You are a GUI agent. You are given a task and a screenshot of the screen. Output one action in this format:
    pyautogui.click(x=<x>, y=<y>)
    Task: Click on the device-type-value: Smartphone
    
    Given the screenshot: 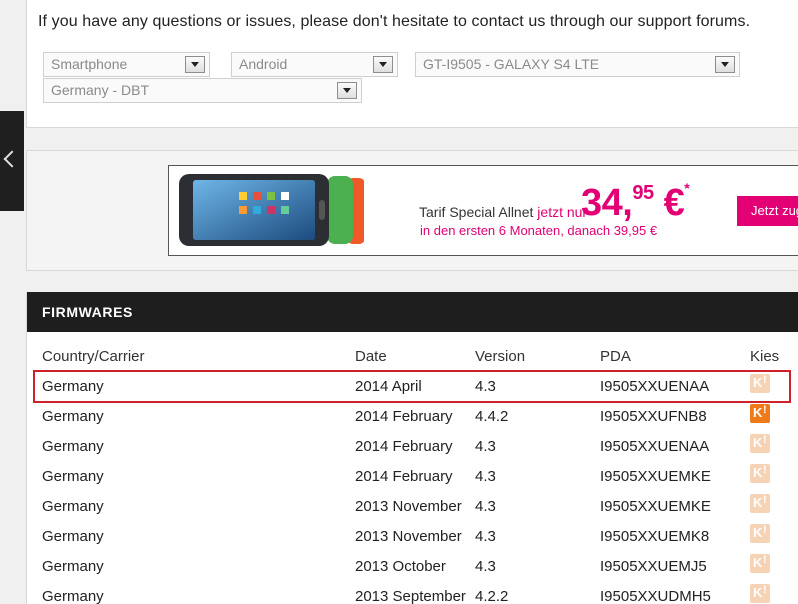 What is the action you would take?
    pyautogui.click(x=89, y=64)
    